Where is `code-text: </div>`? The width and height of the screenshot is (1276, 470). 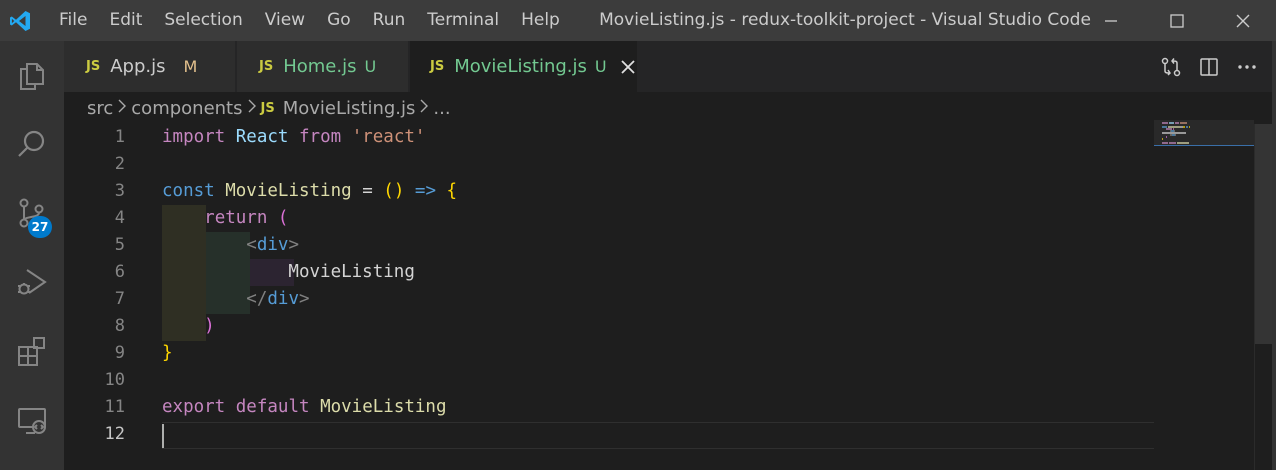
code-text: </div> is located at coordinates (236, 299).